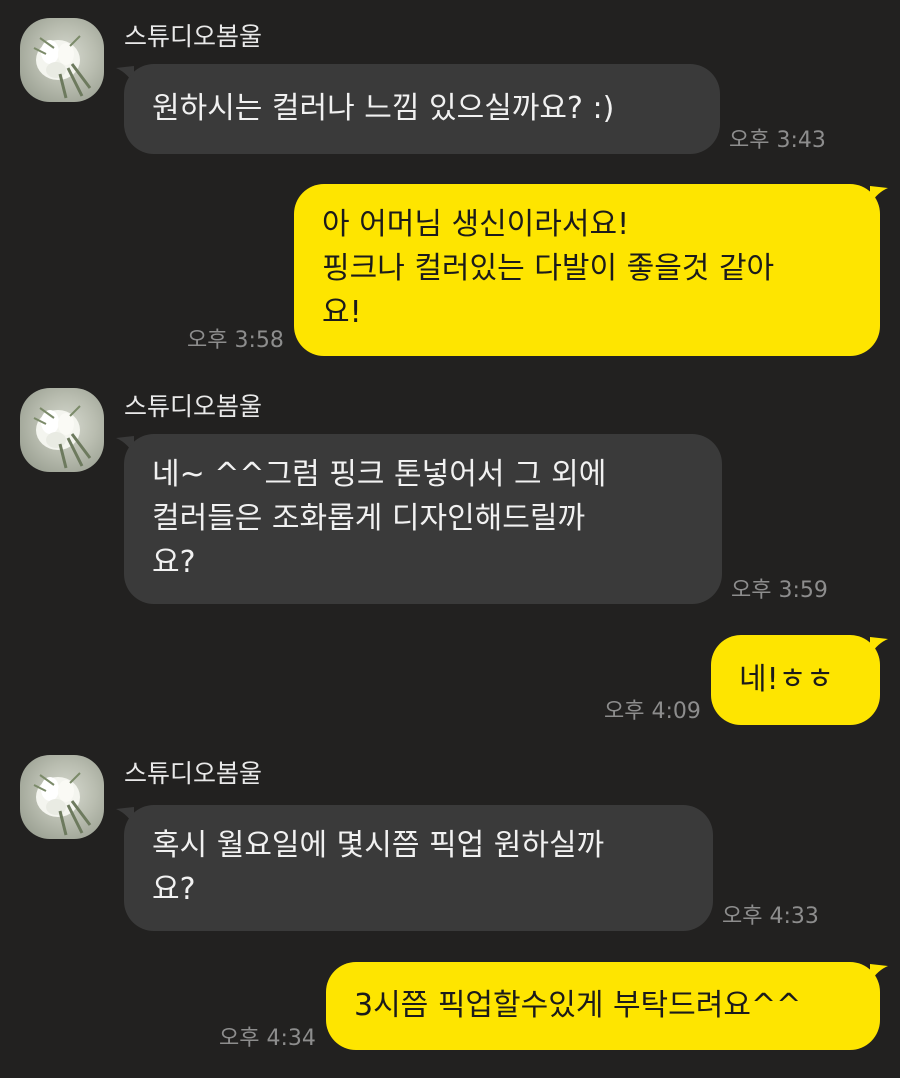  Describe the element at coordinates (476, 224) in the screenshot. I see `message-text-line: 아 어머님 생신이라서요!` at that location.